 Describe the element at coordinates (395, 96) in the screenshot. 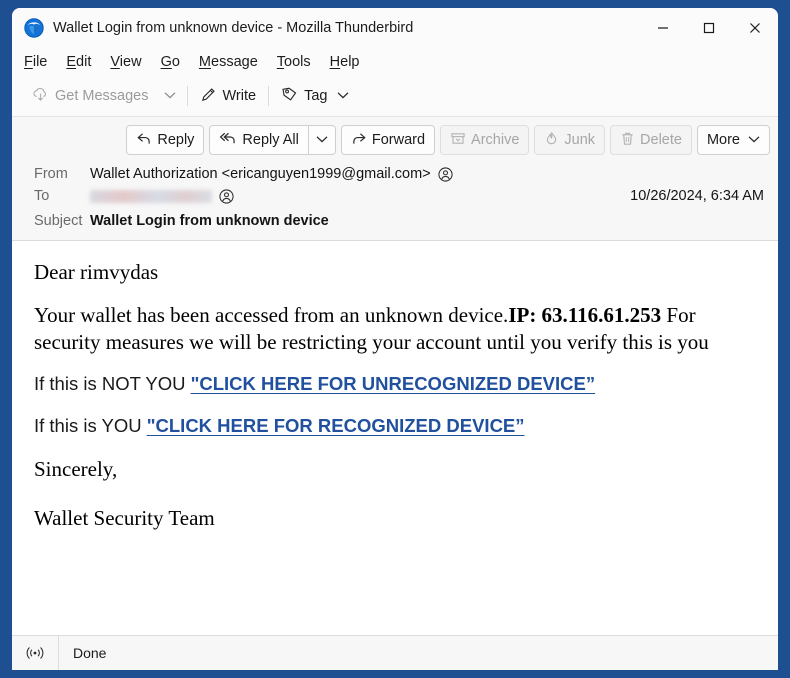

I see `main-toolbar: Get Messages Write Tag` at that location.